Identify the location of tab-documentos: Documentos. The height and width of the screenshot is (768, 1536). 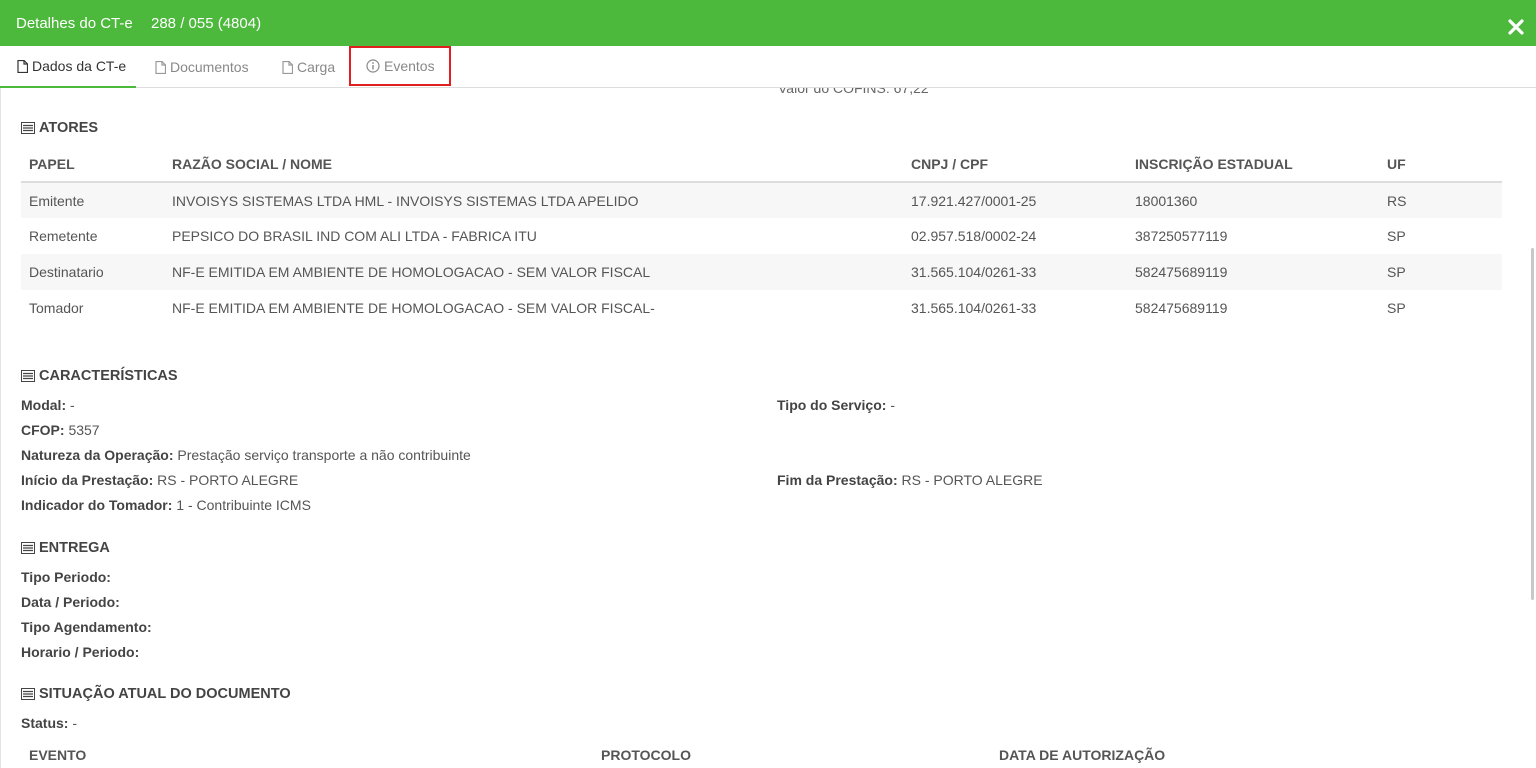
(202, 67).